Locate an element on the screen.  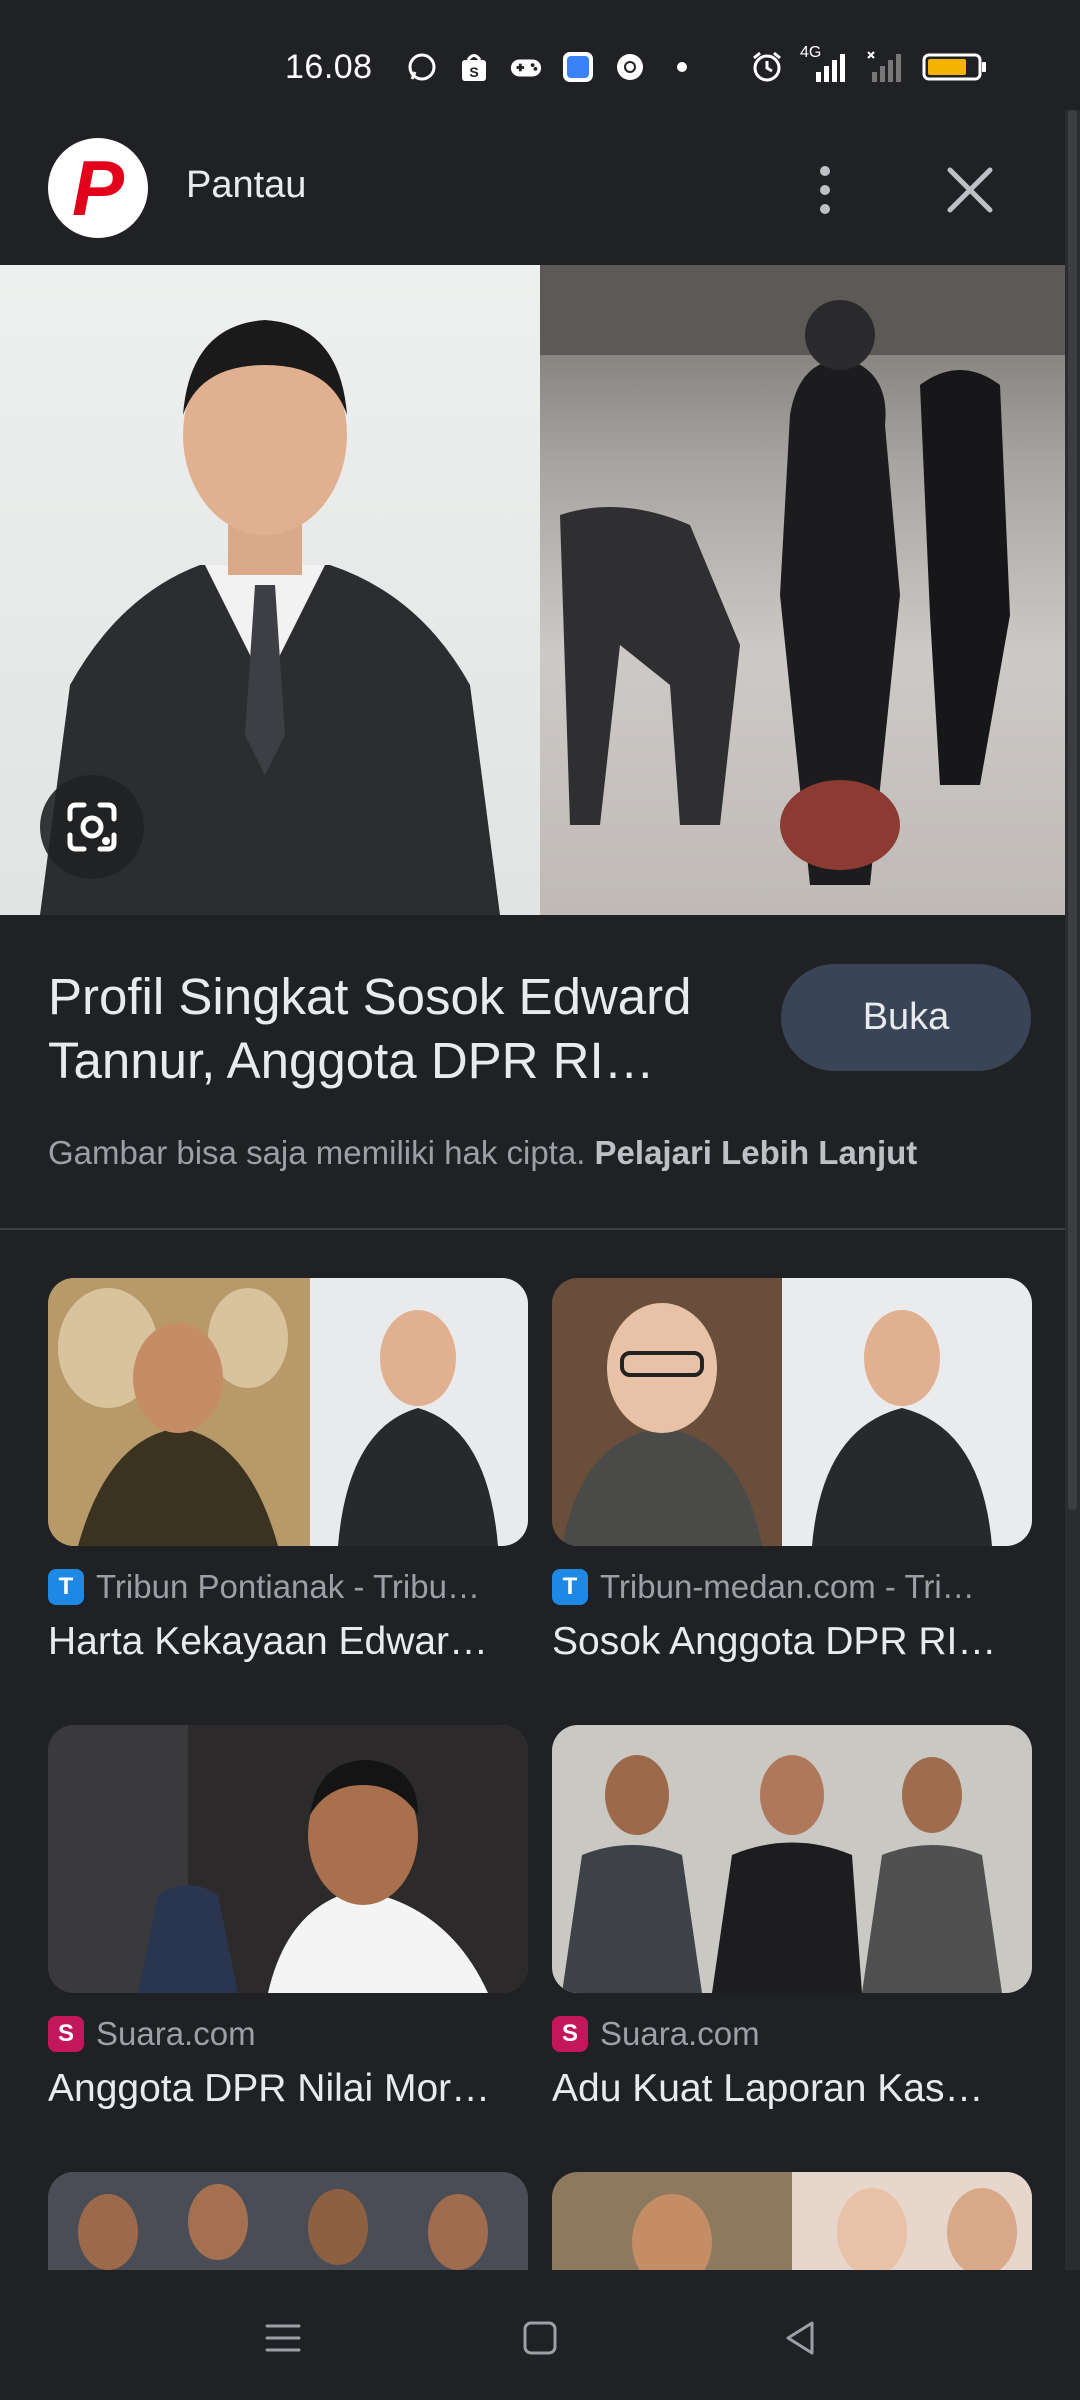
shopee-icon: S is located at coordinates (474, 67).